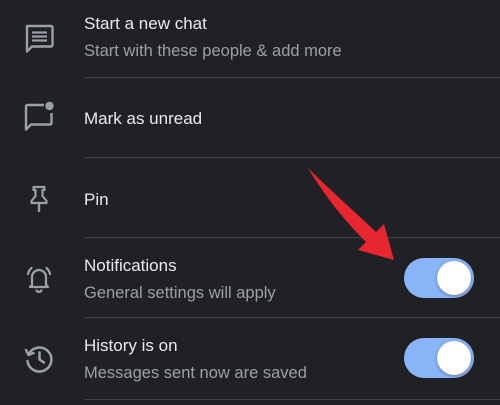 This screenshot has width=500, height=405. I want to click on history-icon, so click(39, 359).